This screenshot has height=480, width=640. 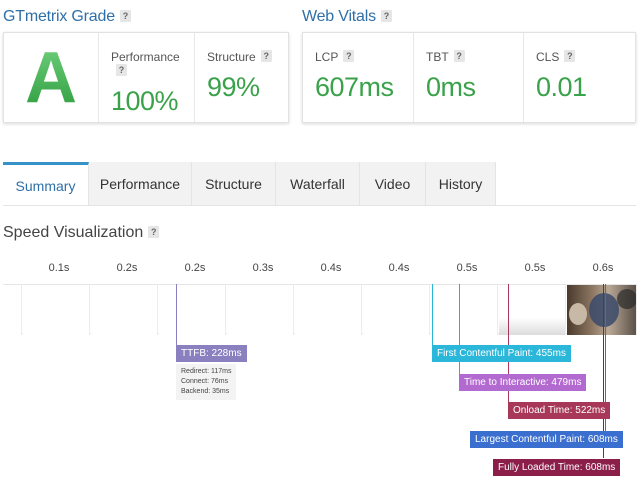 I want to click on ttfb-marker: TTFB: 228ms, so click(x=211, y=353).